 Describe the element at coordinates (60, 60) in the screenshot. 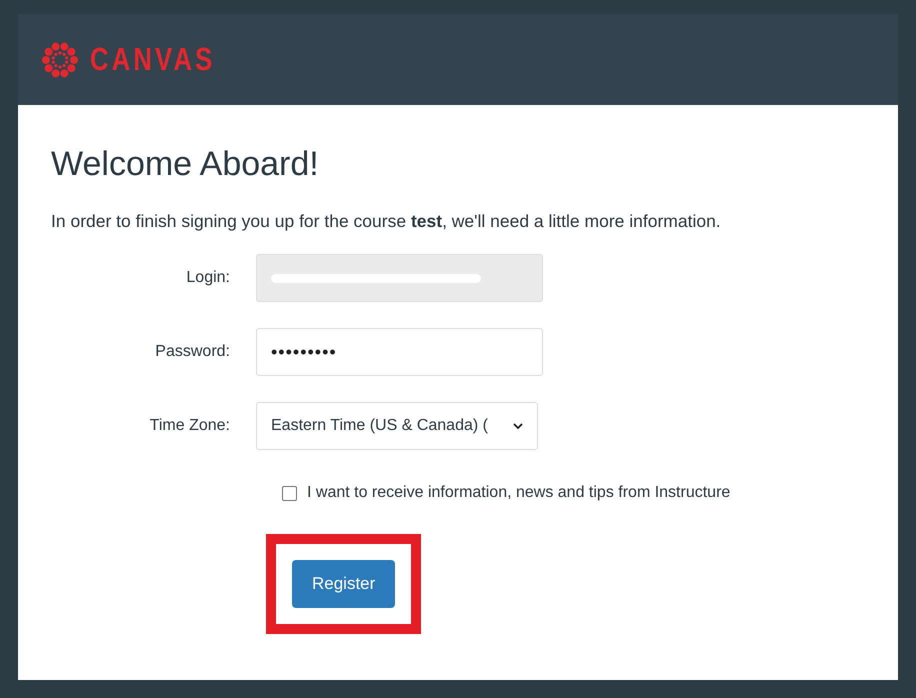

I see `logo-icon` at that location.